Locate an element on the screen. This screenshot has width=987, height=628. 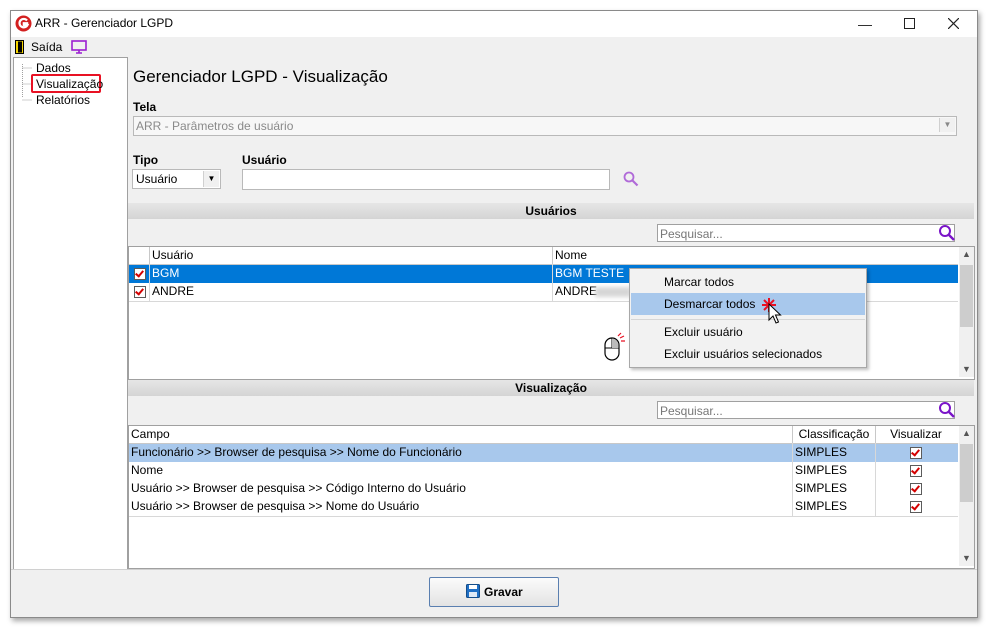
cell-usuario: BGM is located at coordinates (166, 273).